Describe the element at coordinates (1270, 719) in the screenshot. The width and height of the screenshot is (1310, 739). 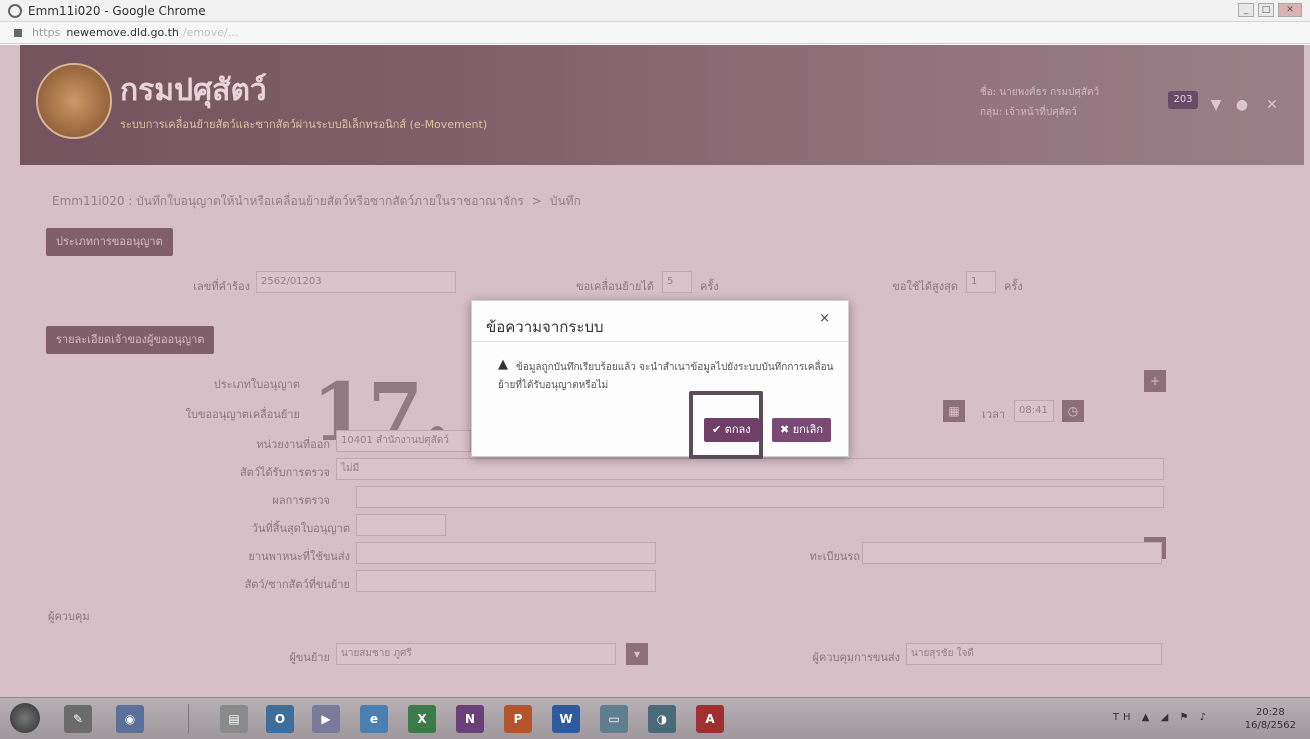
I see `taskbar-clock: 20:28 16/8/2562` at that location.